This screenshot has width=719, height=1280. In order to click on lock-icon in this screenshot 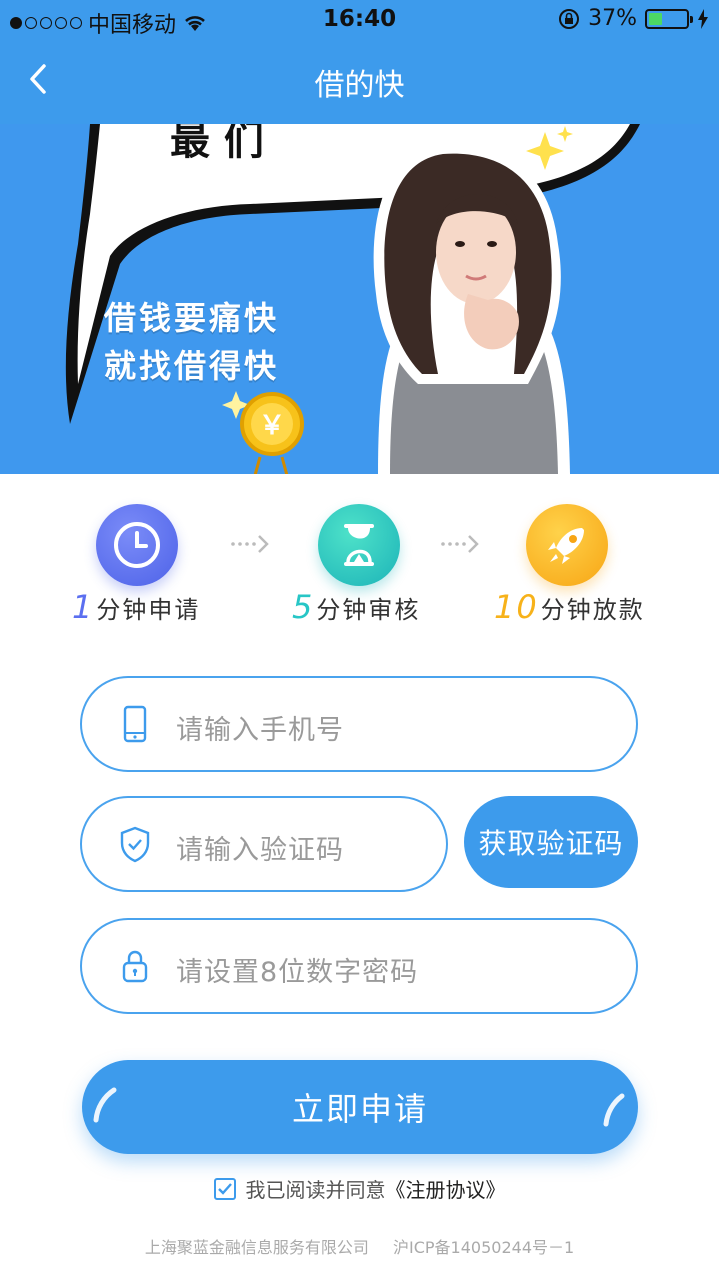, I will do `click(135, 966)`.